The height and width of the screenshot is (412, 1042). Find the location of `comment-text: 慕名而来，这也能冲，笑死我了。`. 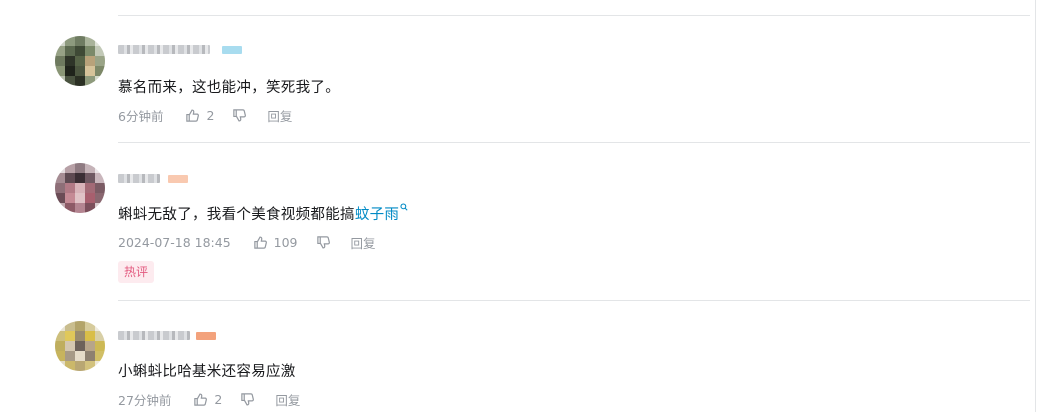

comment-text: 慕名而来，这也能冲，笑死我了。 is located at coordinates (229, 88).